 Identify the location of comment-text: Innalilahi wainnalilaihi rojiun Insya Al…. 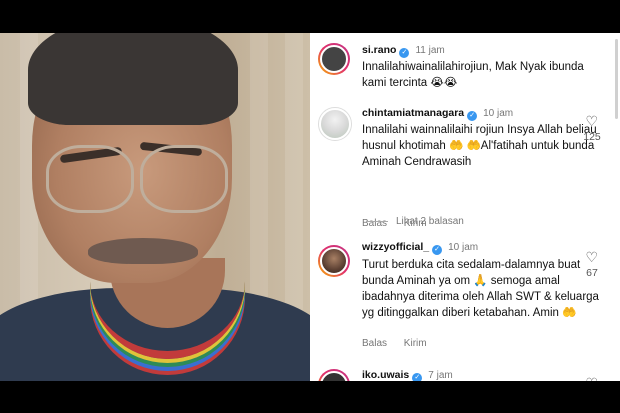
(479, 146).